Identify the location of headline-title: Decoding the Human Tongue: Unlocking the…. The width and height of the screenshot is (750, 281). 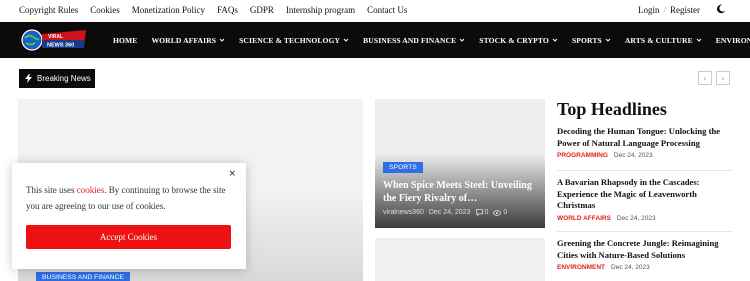
(644, 137).